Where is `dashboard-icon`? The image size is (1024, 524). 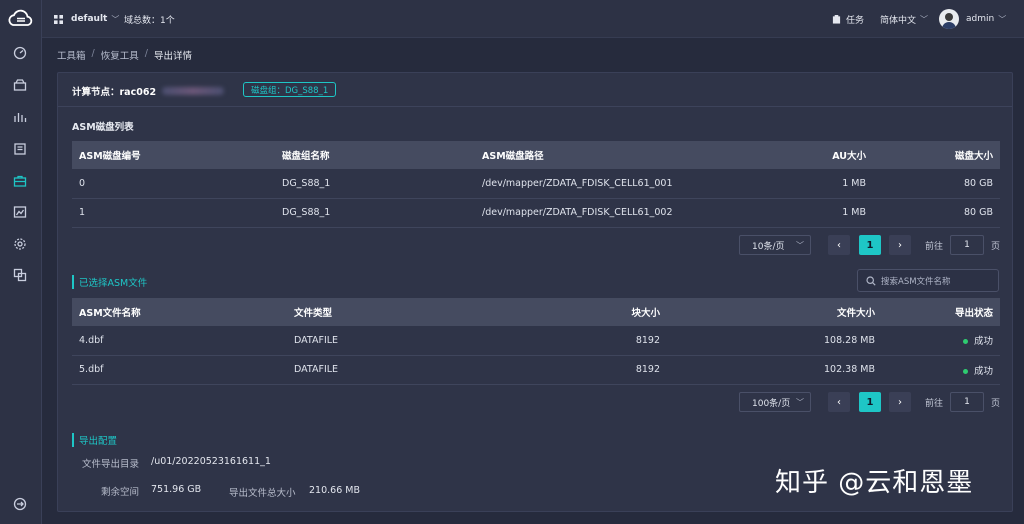 dashboard-icon is located at coordinates (20, 53).